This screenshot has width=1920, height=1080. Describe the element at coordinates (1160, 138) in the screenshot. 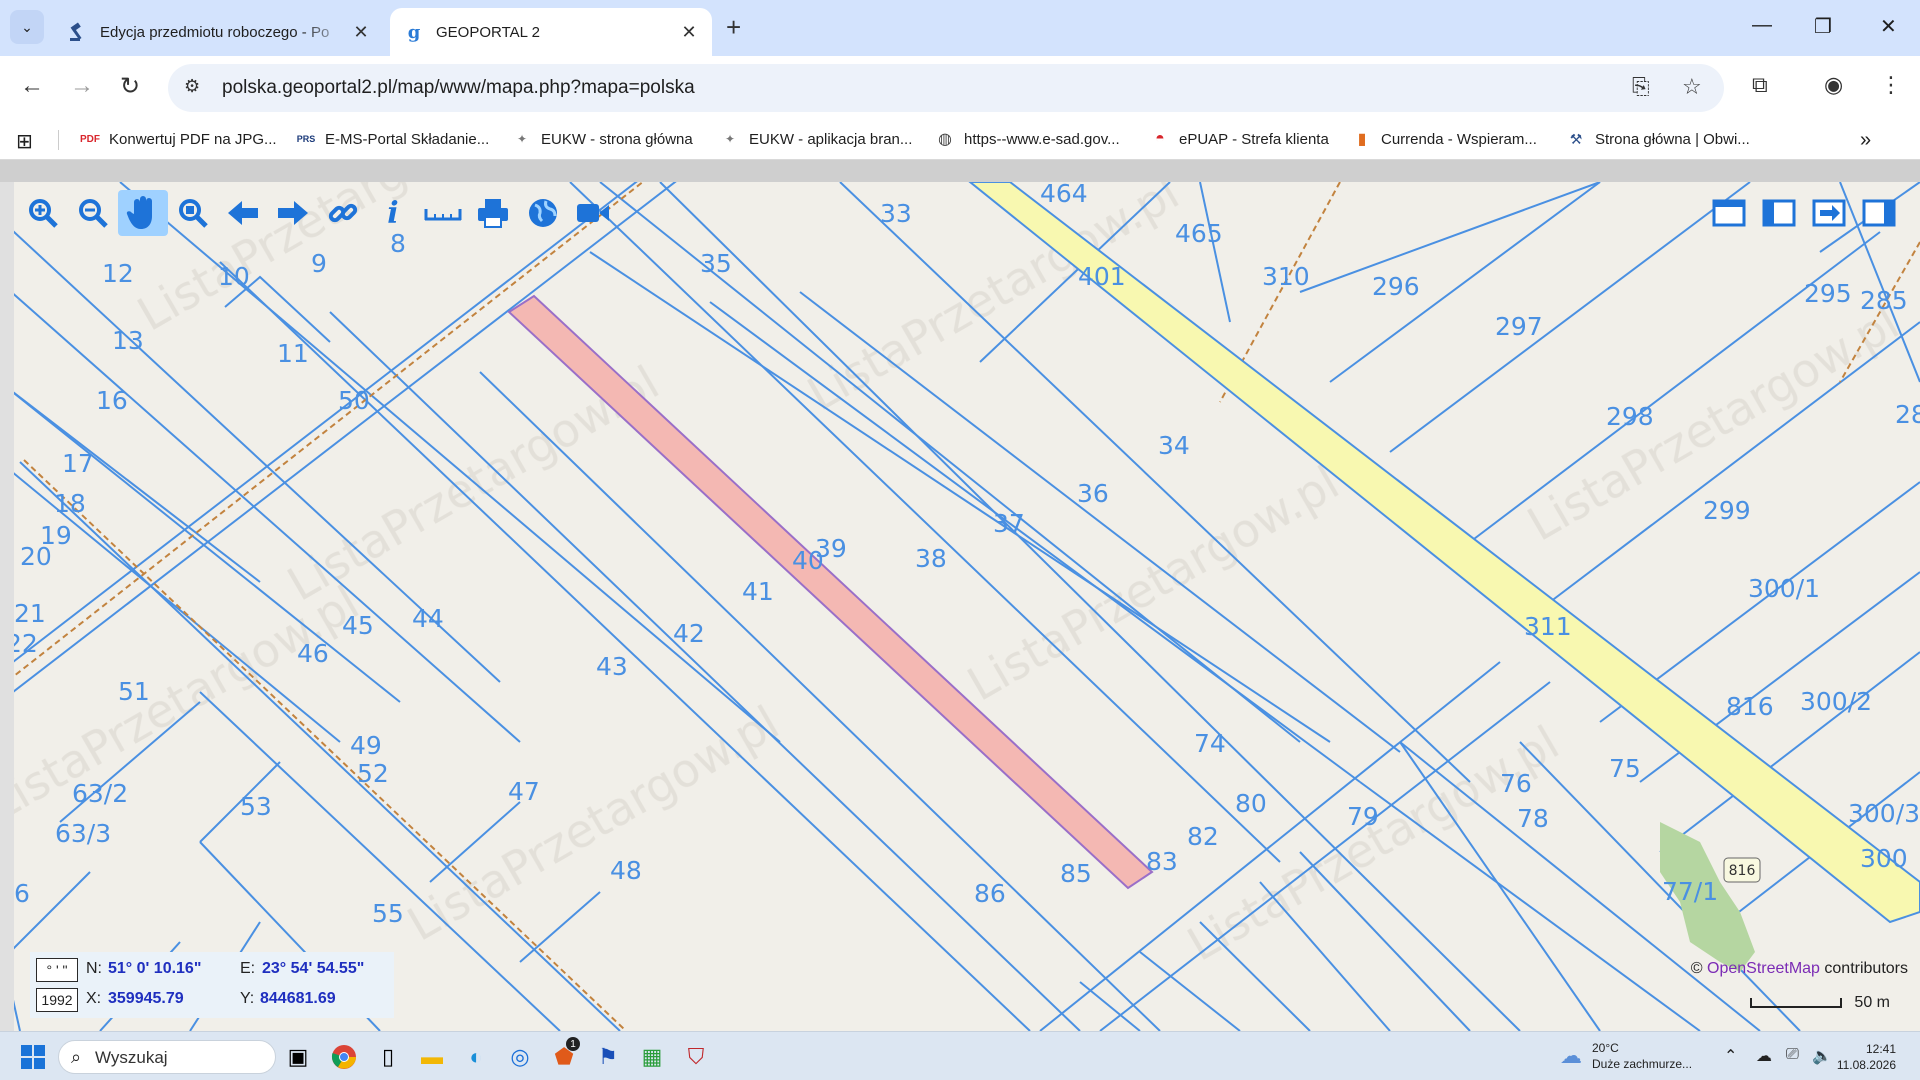

I see `epuap-icon: ◓` at that location.